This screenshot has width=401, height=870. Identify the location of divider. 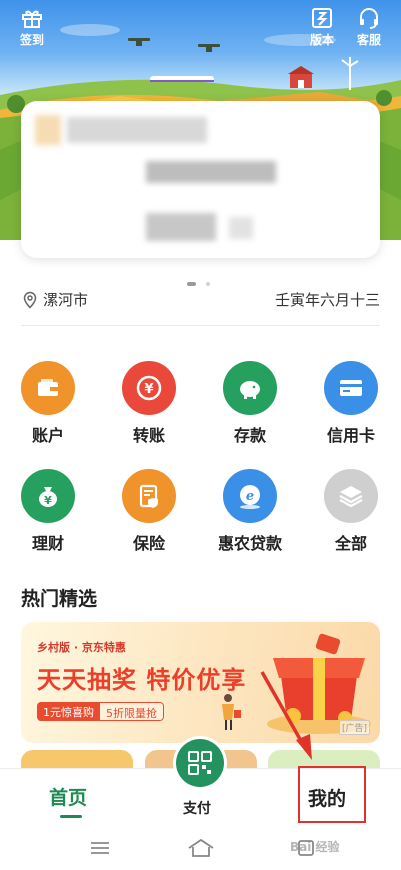
(200, 325).